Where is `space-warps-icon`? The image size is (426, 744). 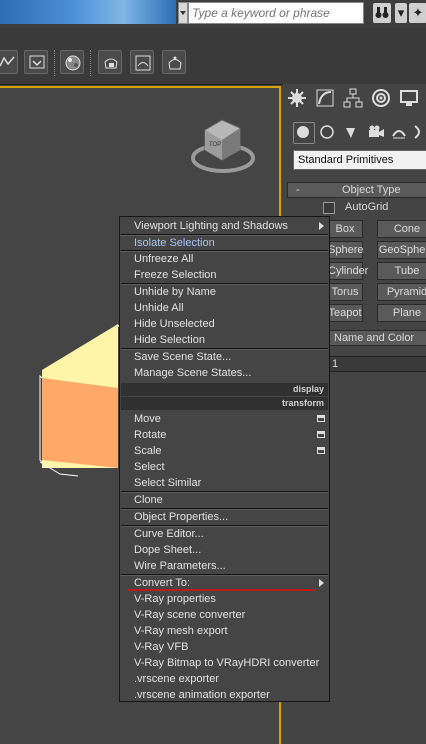
space-warps-icon is located at coordinates (419, 133).